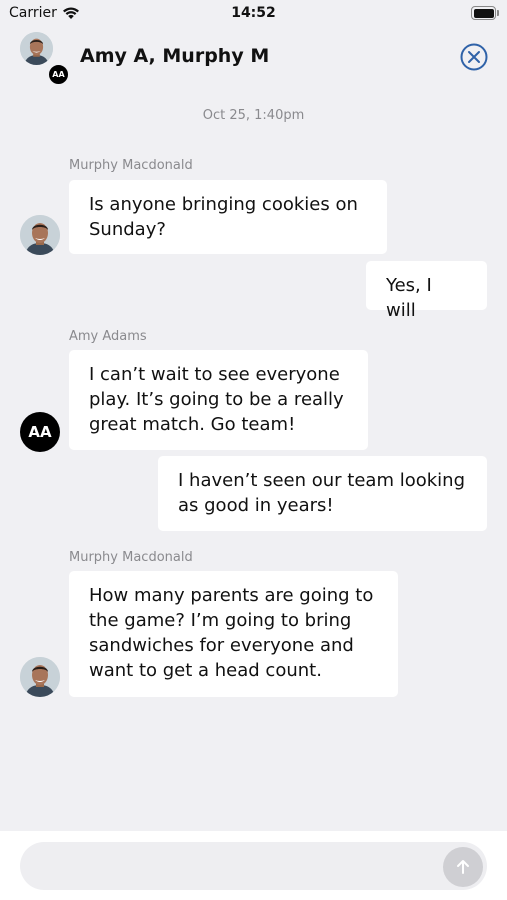  I want to click on message-composer, so click(253, 865).